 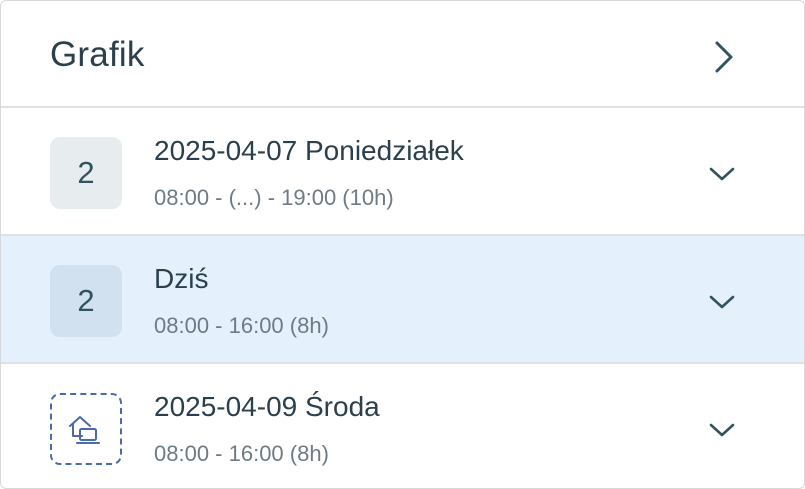 What do you see at coordinates (724, 57) in the screenshot?
I see `chevron-right-icon` at bounding box center [724, 57].